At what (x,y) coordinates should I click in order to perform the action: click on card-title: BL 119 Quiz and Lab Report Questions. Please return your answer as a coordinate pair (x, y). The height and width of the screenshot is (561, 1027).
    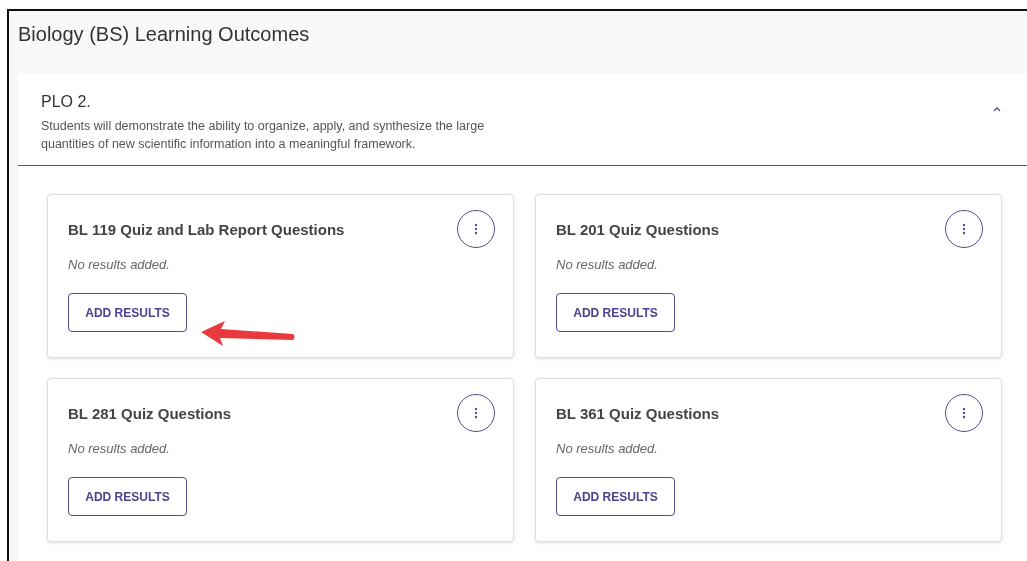
    Looking at the image, I should click on (206, 229).